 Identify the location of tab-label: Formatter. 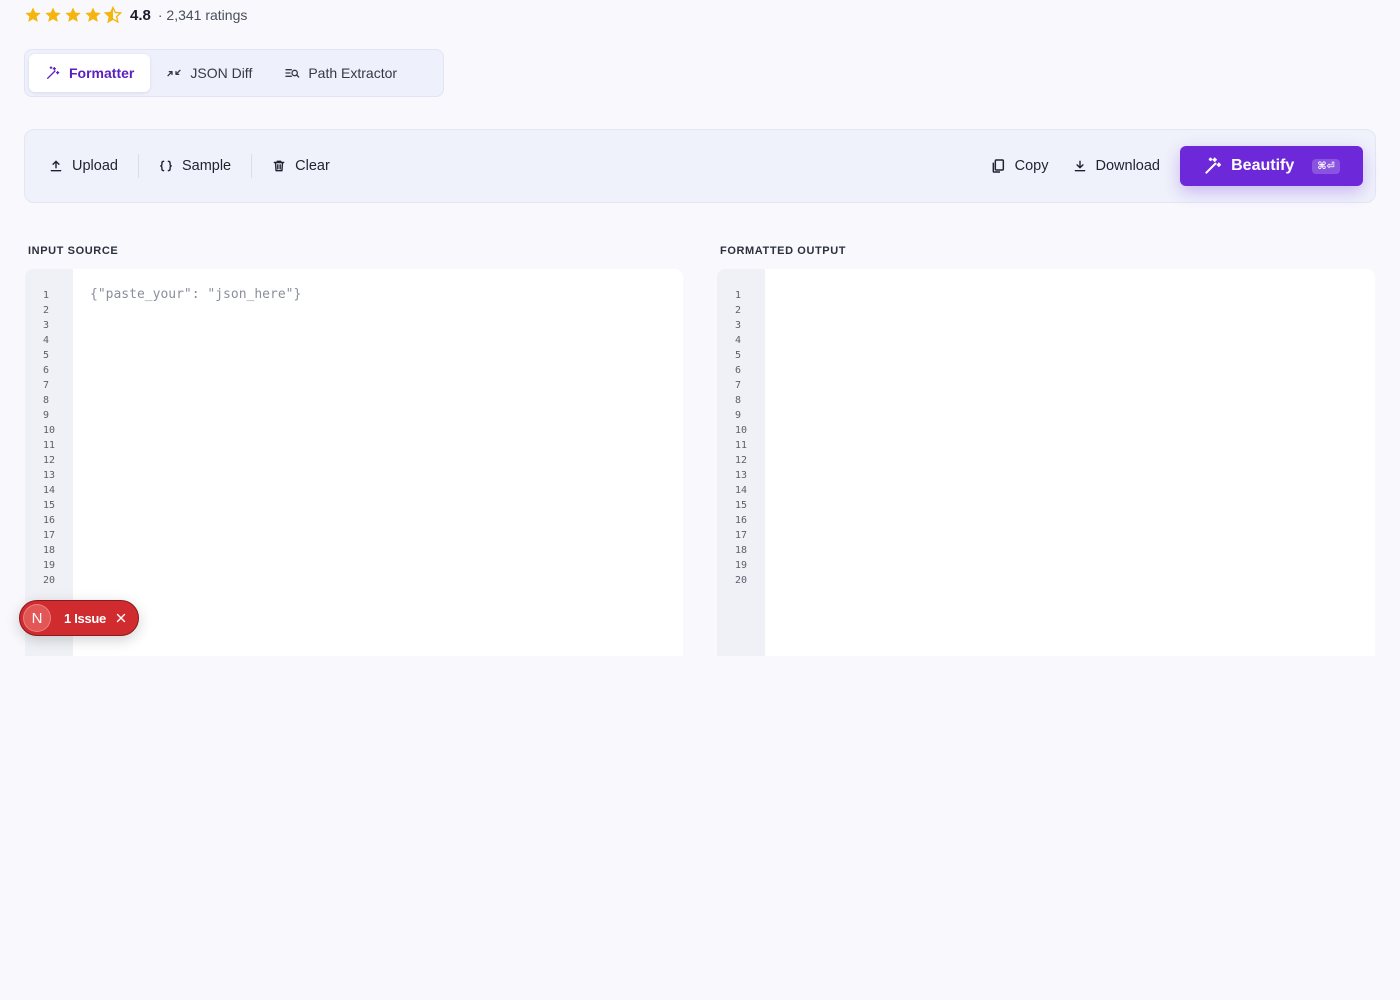
(102, 73).